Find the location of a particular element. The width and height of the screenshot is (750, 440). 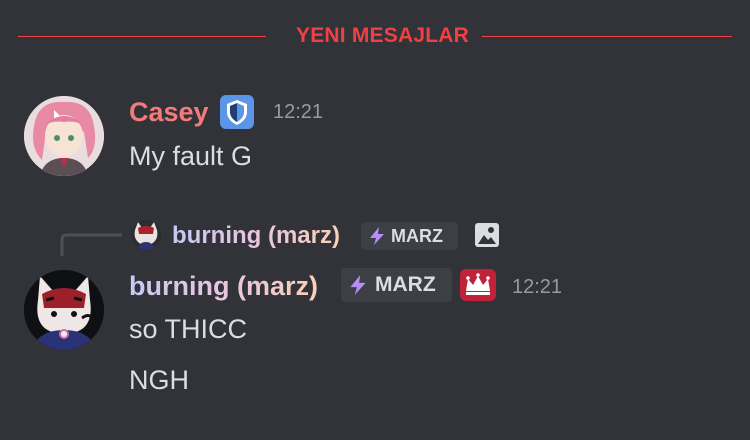

new-messages-divider: YENI MESAJLAR is located at coordinates (375, 36).